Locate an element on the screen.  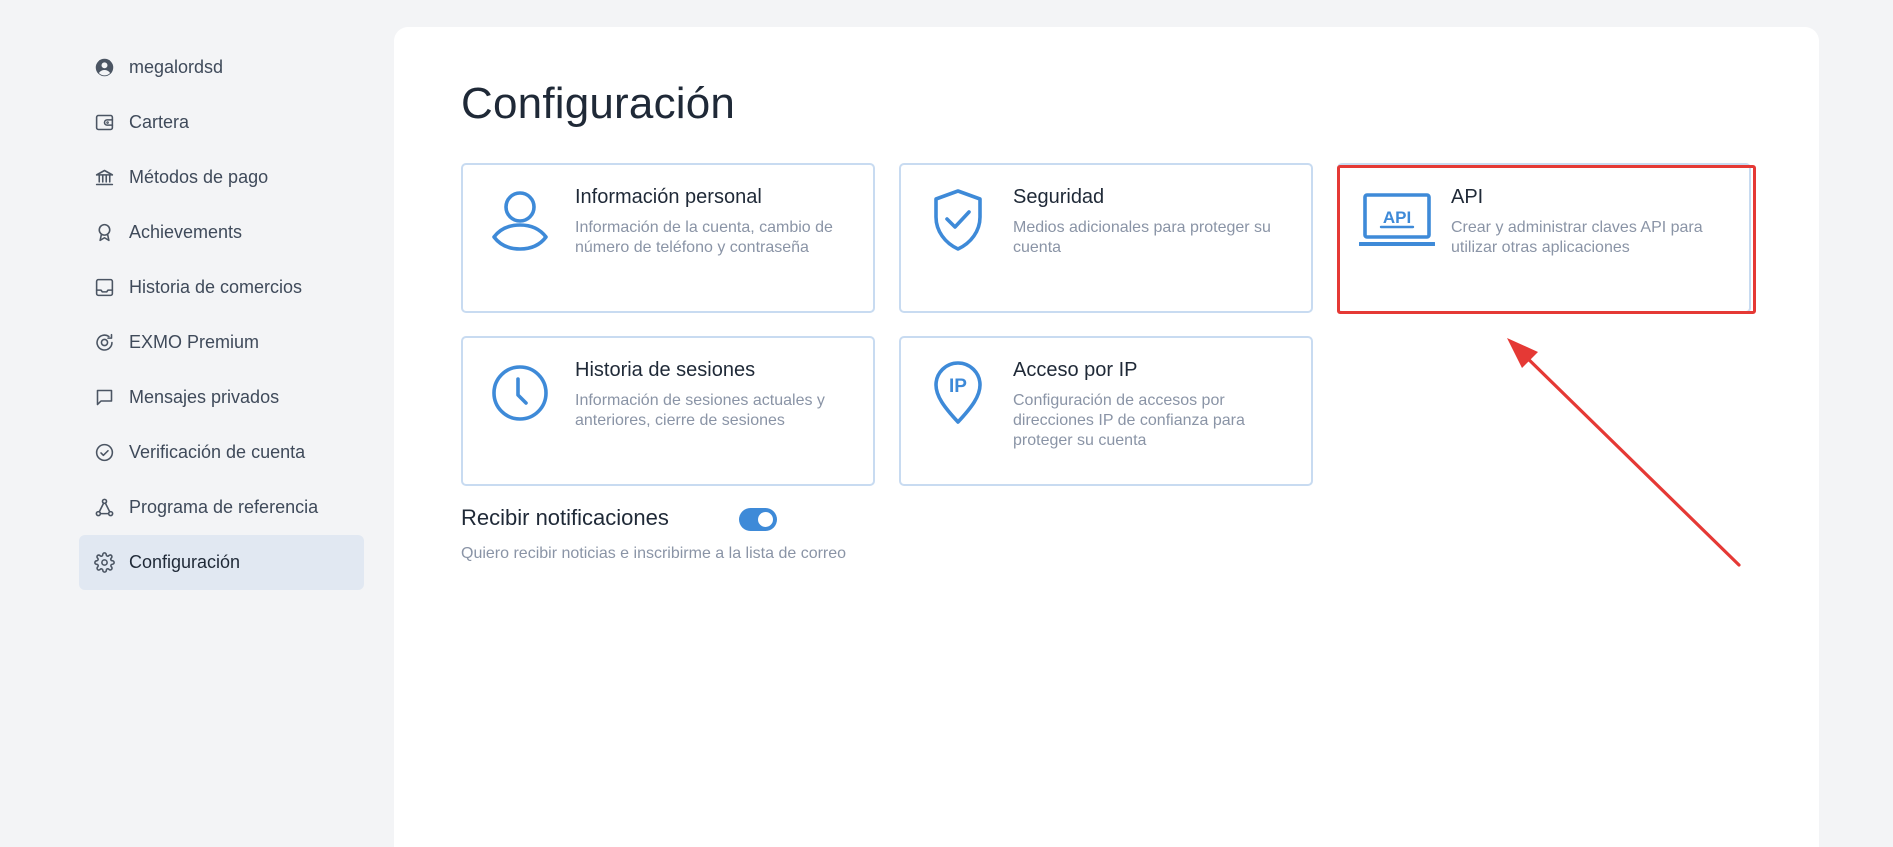
card-title: Información personal is located at coordinates (668, 197).